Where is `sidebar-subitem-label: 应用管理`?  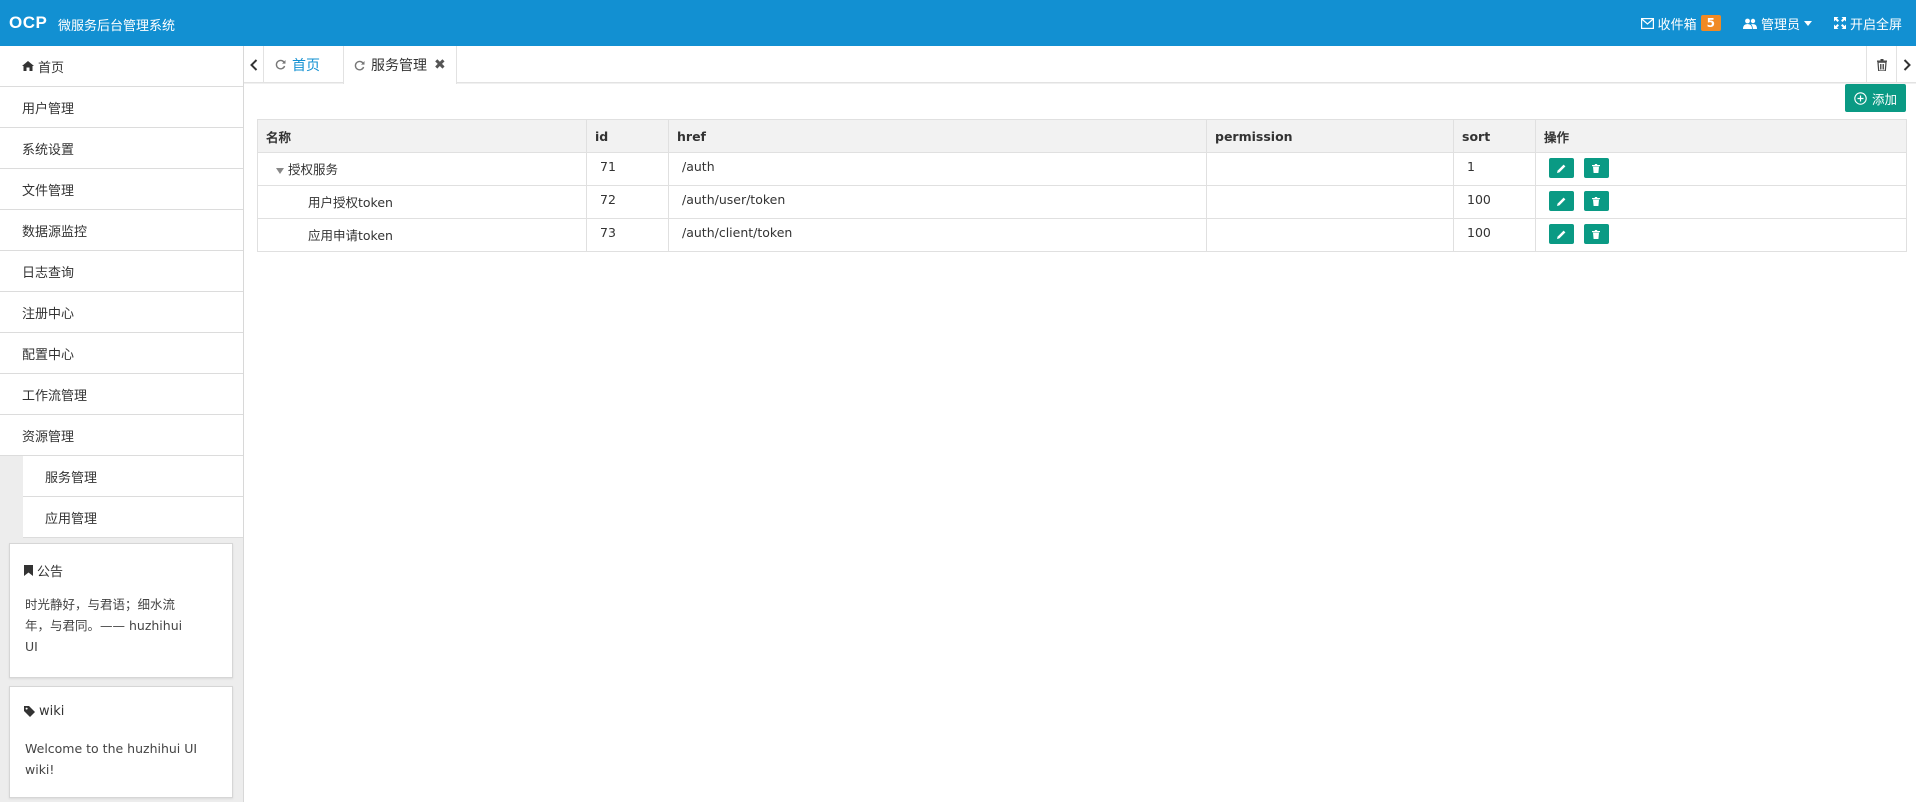 sidebar-subitem-label: 应用管理 is located at coordinates (71, 519).